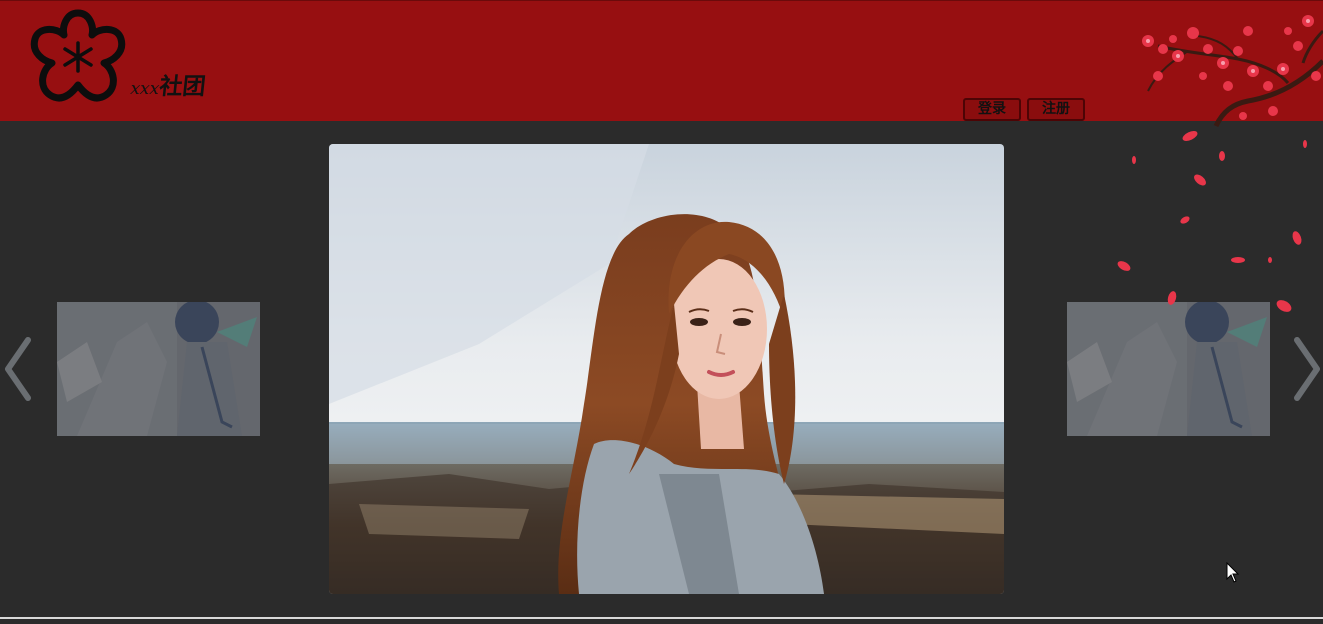 The image size is (1323, 624). I want to click on site-name-suffix: 社团, so click(182, 86).